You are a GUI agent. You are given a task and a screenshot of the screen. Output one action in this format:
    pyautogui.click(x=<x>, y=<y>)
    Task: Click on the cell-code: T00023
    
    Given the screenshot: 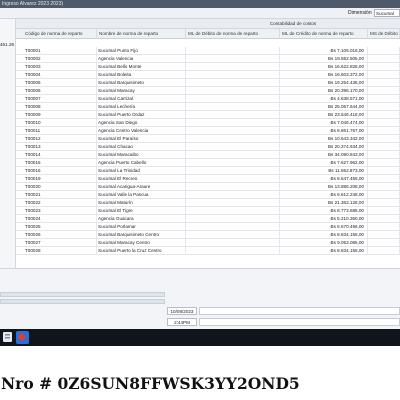 What is the action you would take?
    pyautogui.click(x=56, y=211)
    